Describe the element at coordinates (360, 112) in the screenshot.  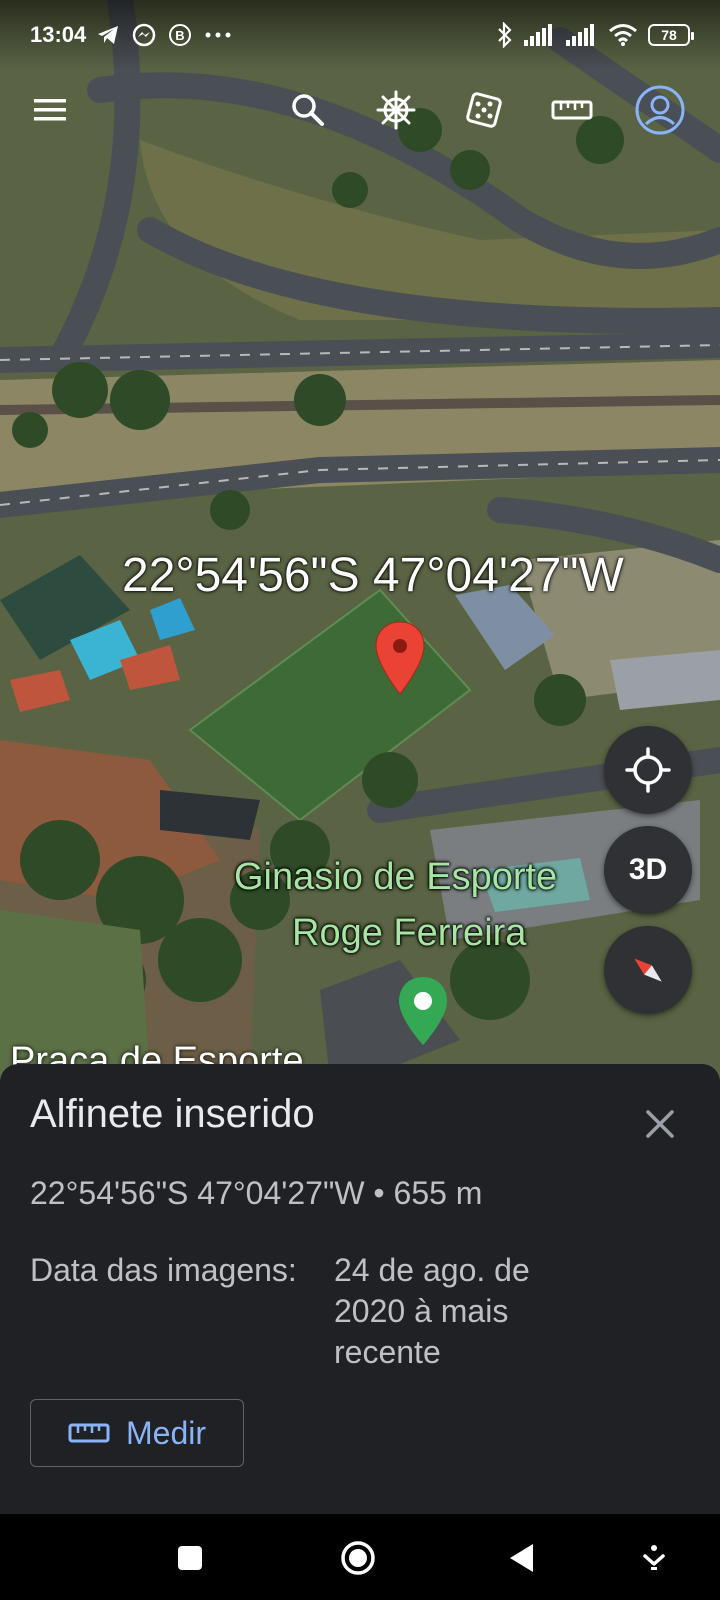
I see `top-toolbar` at that location.